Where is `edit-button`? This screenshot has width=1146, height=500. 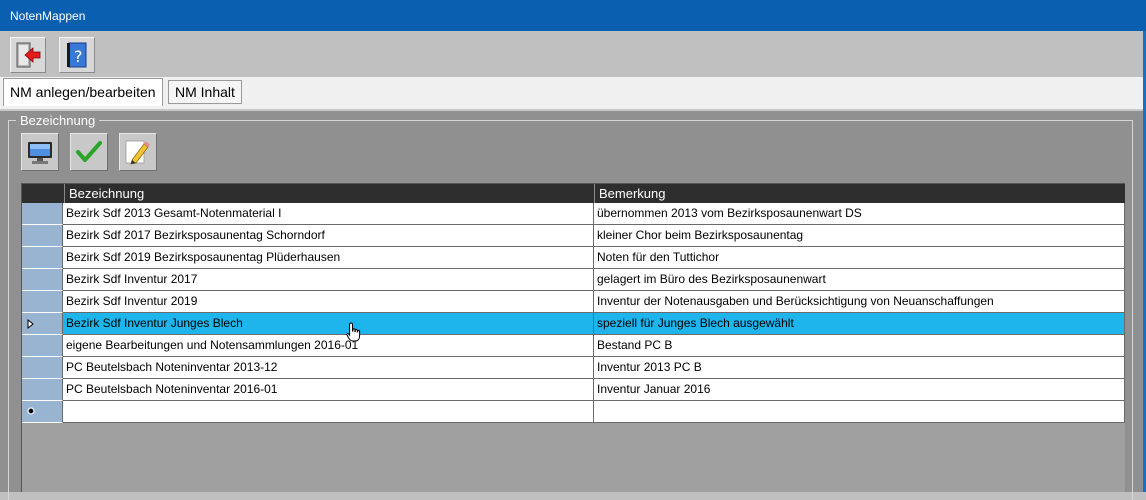 edit-button is located at coordinates (138, 152).